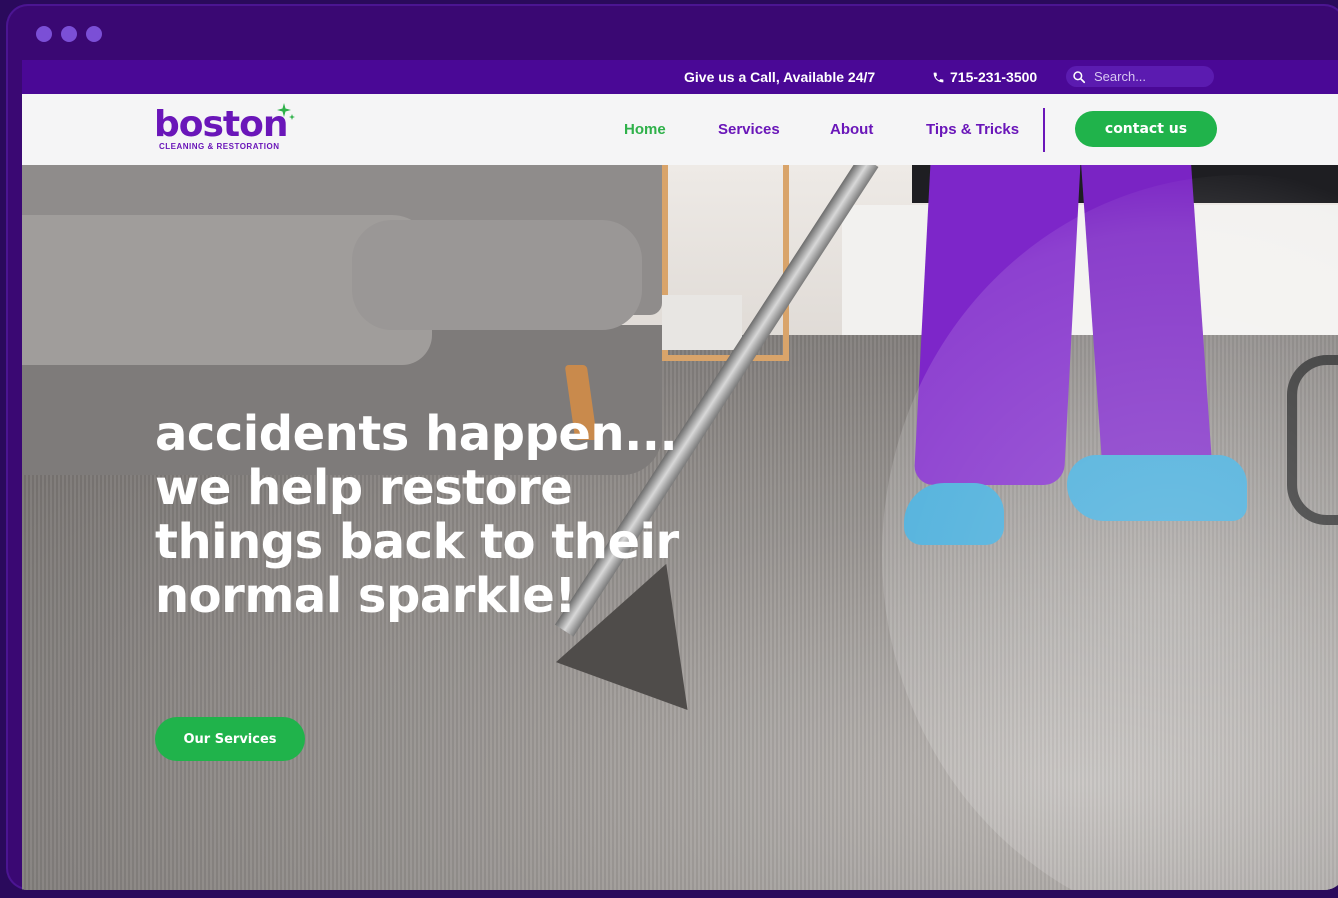 The height and width of the screenshot is (898, 1338). I want to click on logo-sparkle-icon, so click(286, 111).